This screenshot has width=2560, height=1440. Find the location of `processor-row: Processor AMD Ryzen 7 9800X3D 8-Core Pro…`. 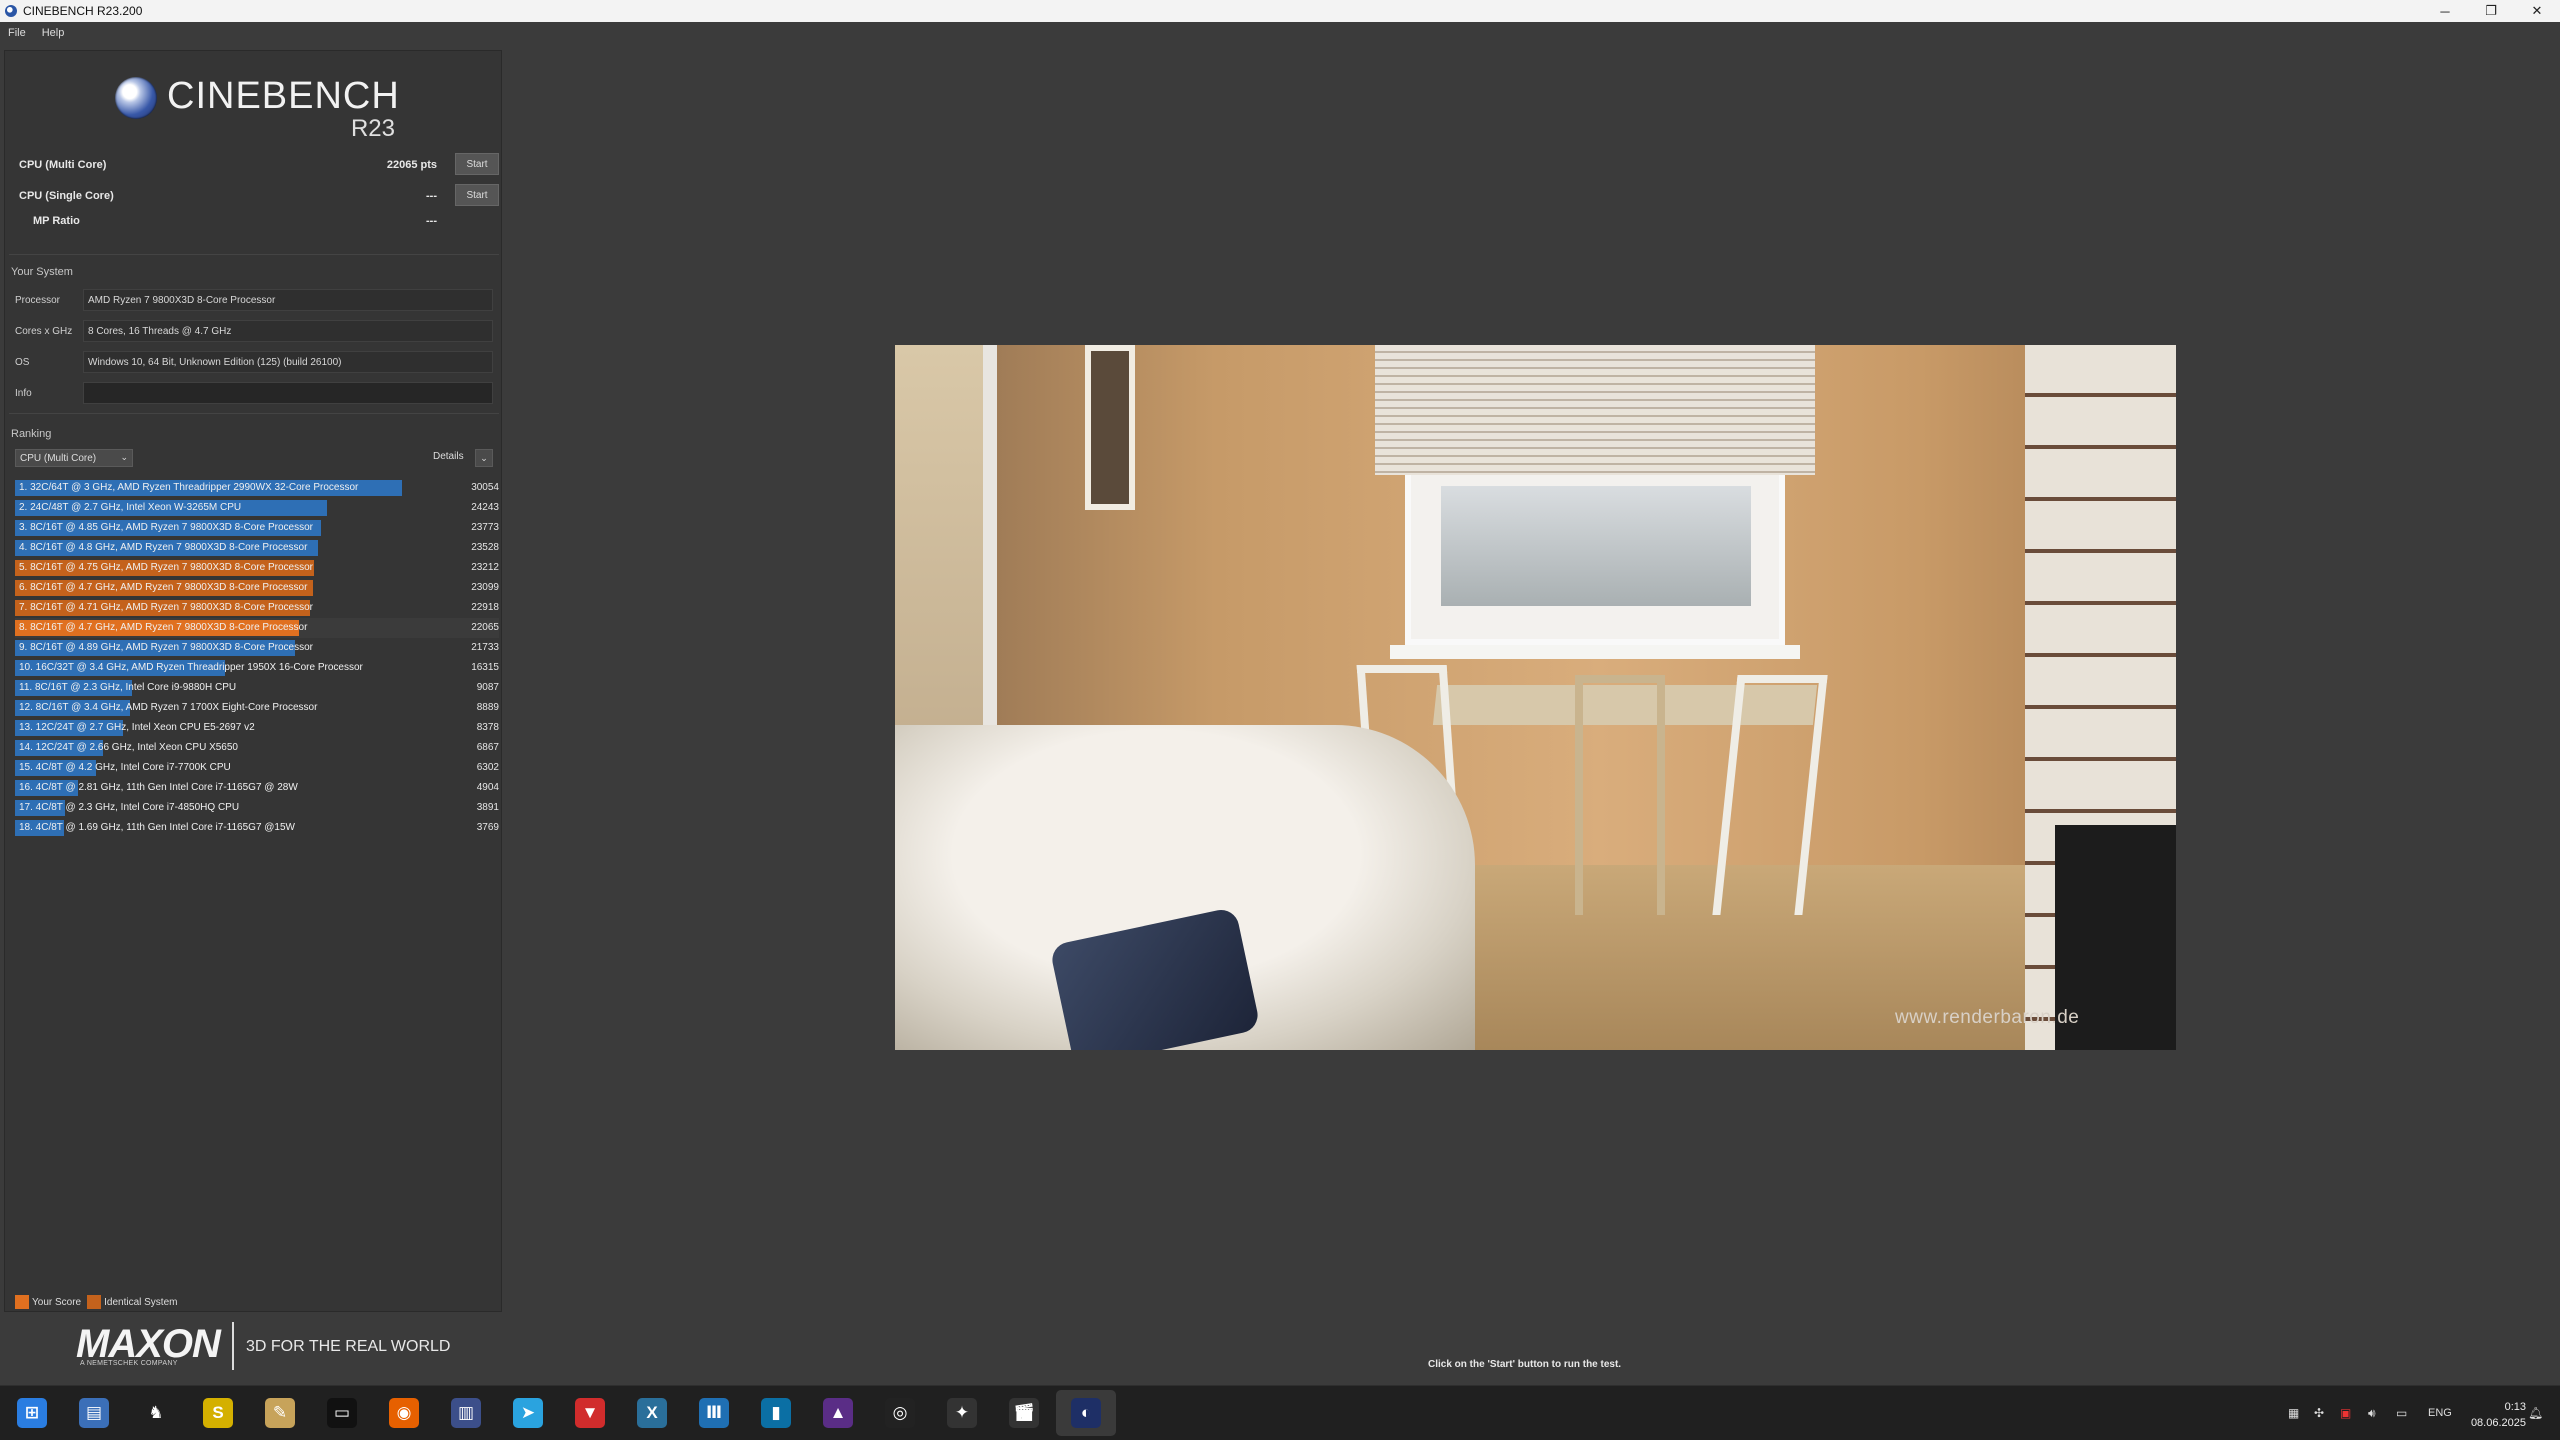

processor-row: Processor AMD Ryzen 7 9800X3D 8-Core Pro… is located at coordinates (254, 301).